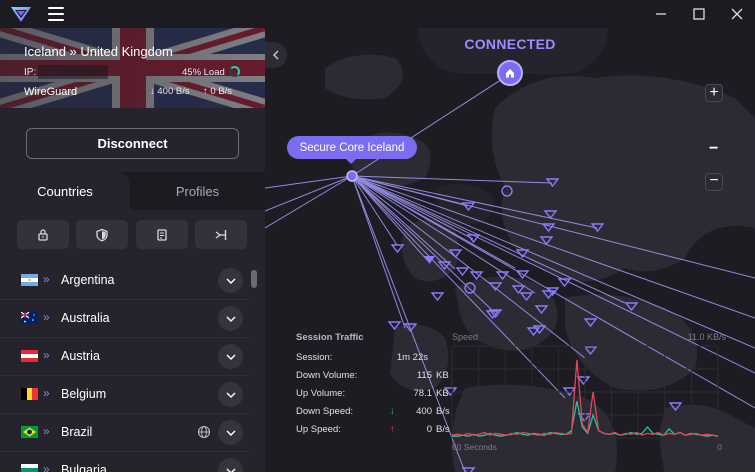 This screenshot has width=755, height=472. Describe the element at coordinates (173, 91) in the screenshot. I see `download-speed-value: 400 B/s` at that location.